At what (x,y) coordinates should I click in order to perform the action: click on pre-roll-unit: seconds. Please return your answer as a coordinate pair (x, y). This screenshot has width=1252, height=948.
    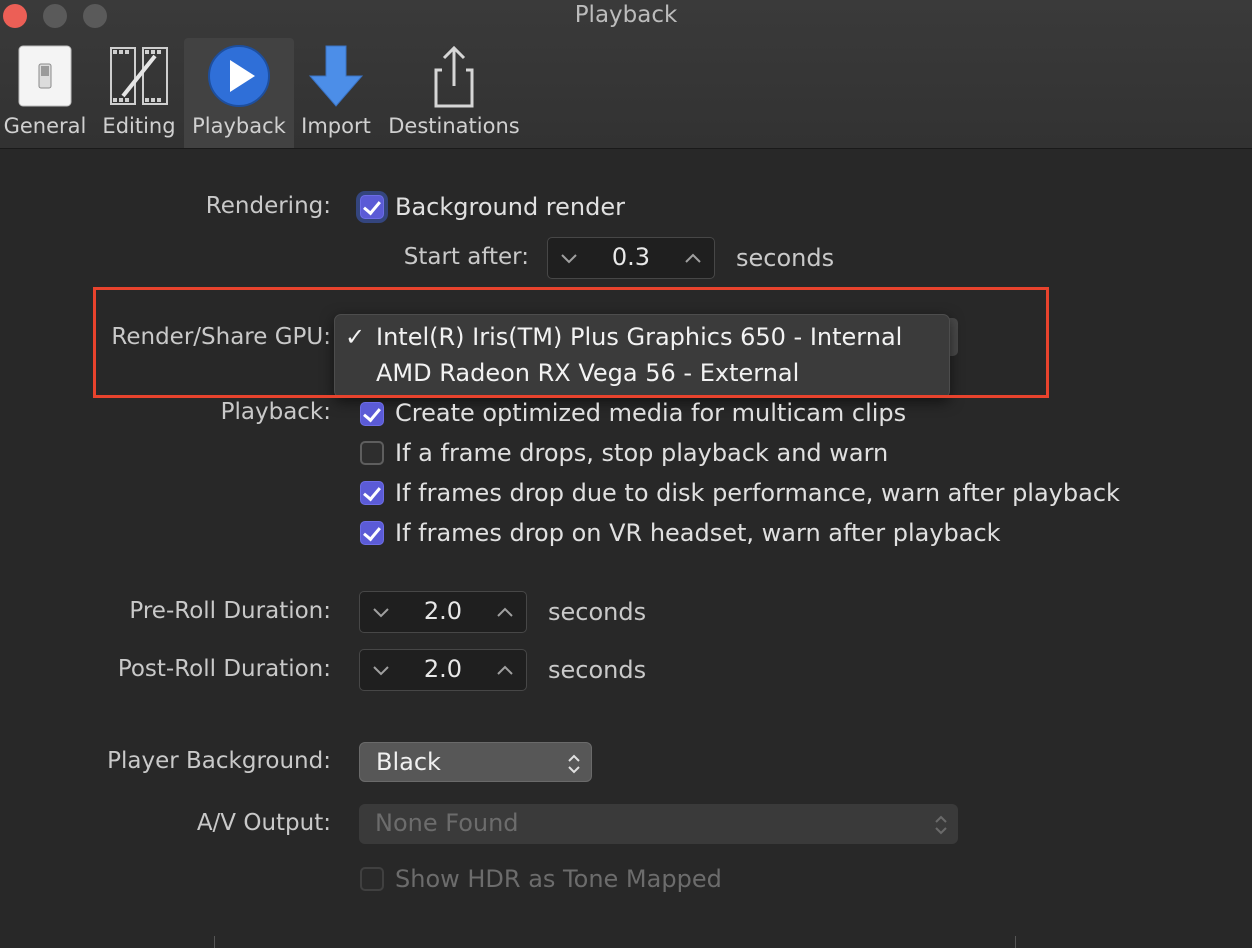
    Looking at the image, I should click on (597, 612).